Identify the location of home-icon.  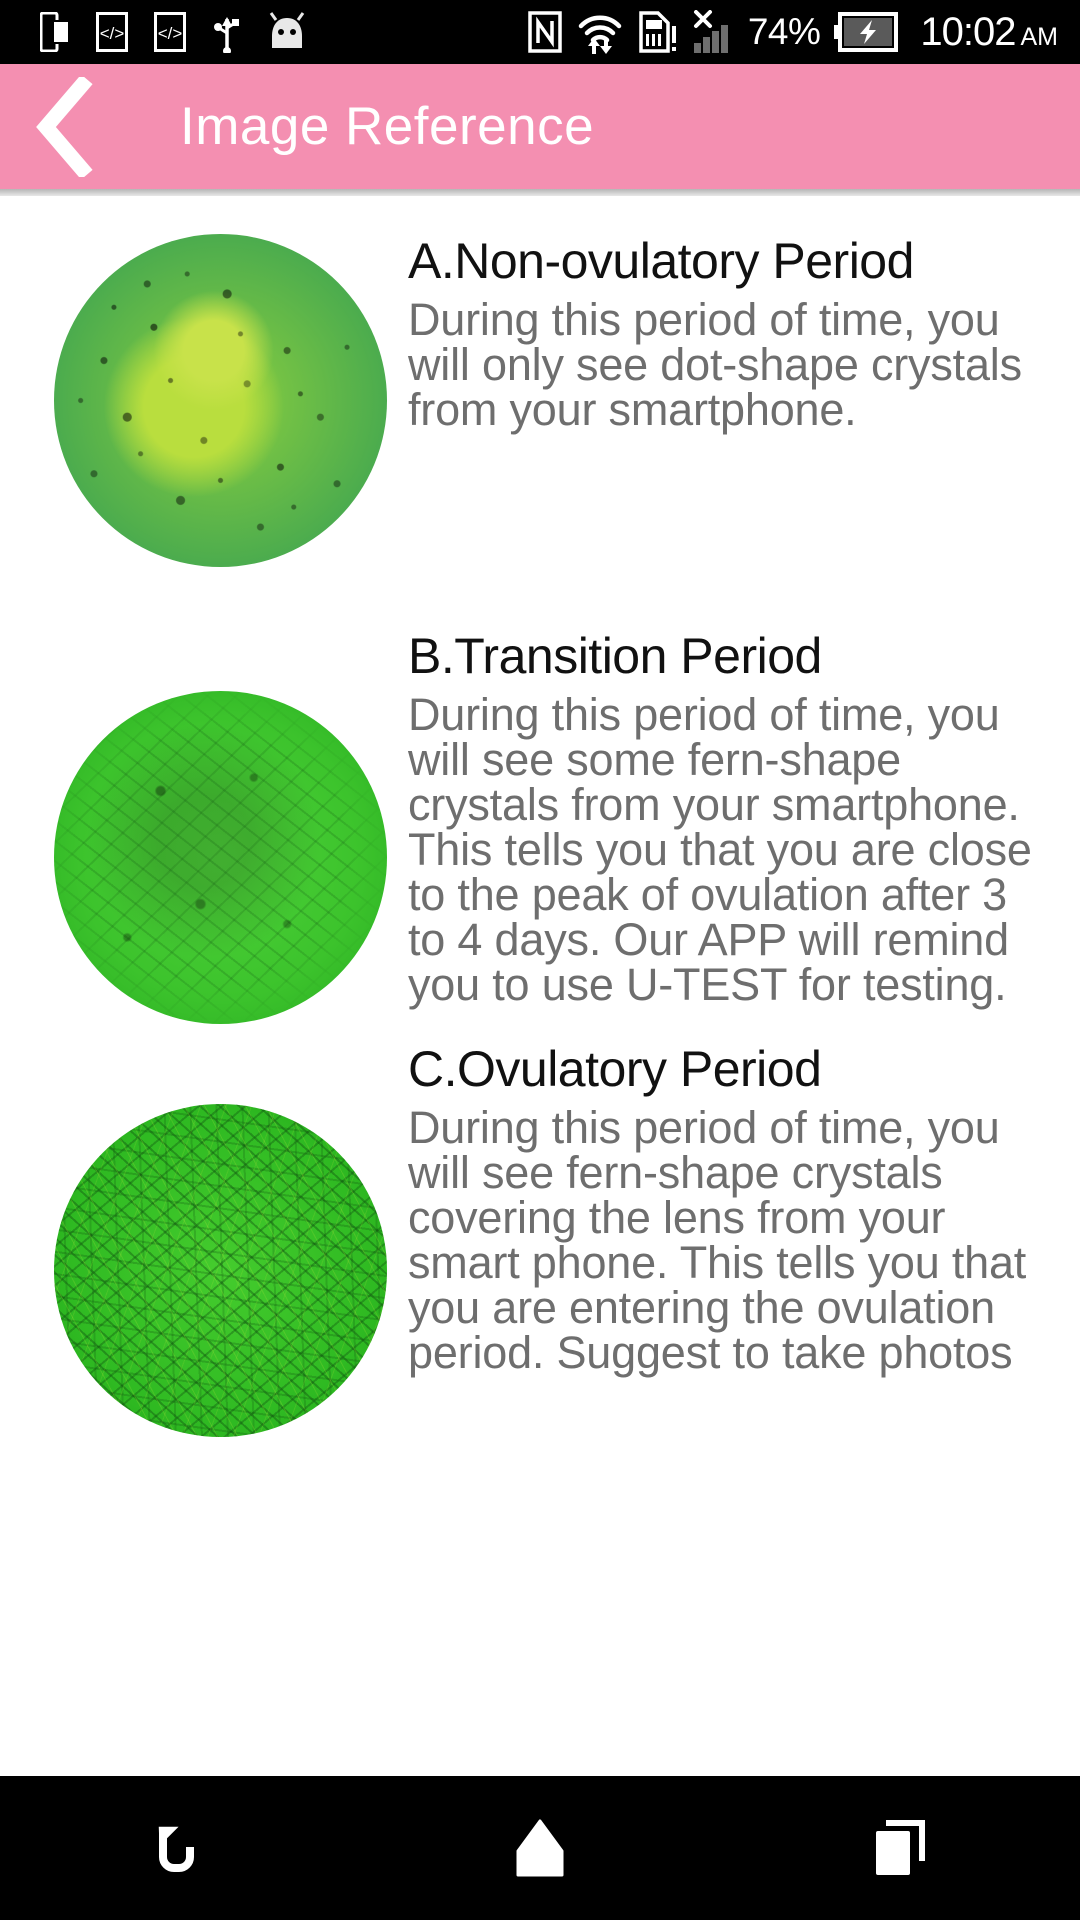
(540, 1848).